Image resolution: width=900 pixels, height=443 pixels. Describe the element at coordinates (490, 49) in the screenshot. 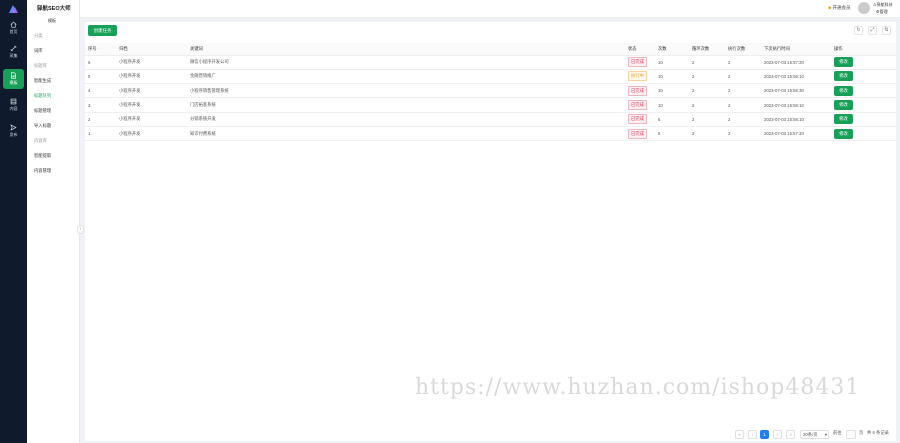

I see `table-header-row: 序号 归档 关键词 状态 次数 循环次数 执行次数 下次执行时间 操作` at that location.